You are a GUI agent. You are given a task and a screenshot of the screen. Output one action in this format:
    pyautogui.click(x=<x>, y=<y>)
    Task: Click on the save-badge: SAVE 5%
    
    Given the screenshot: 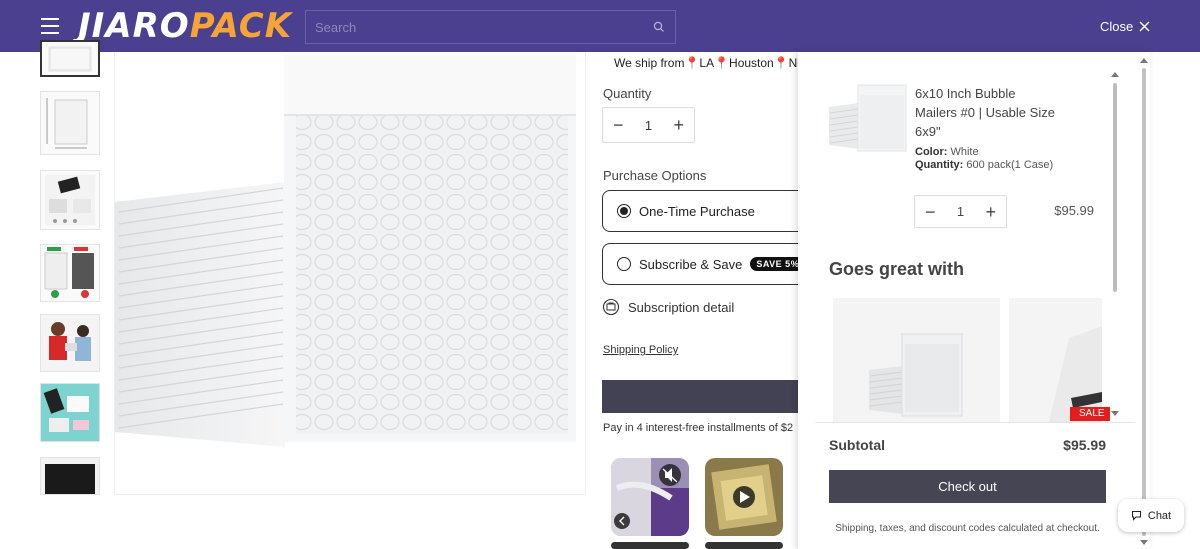 What is the action you would take?
    pyautogui.click(x=778, y=264)
    